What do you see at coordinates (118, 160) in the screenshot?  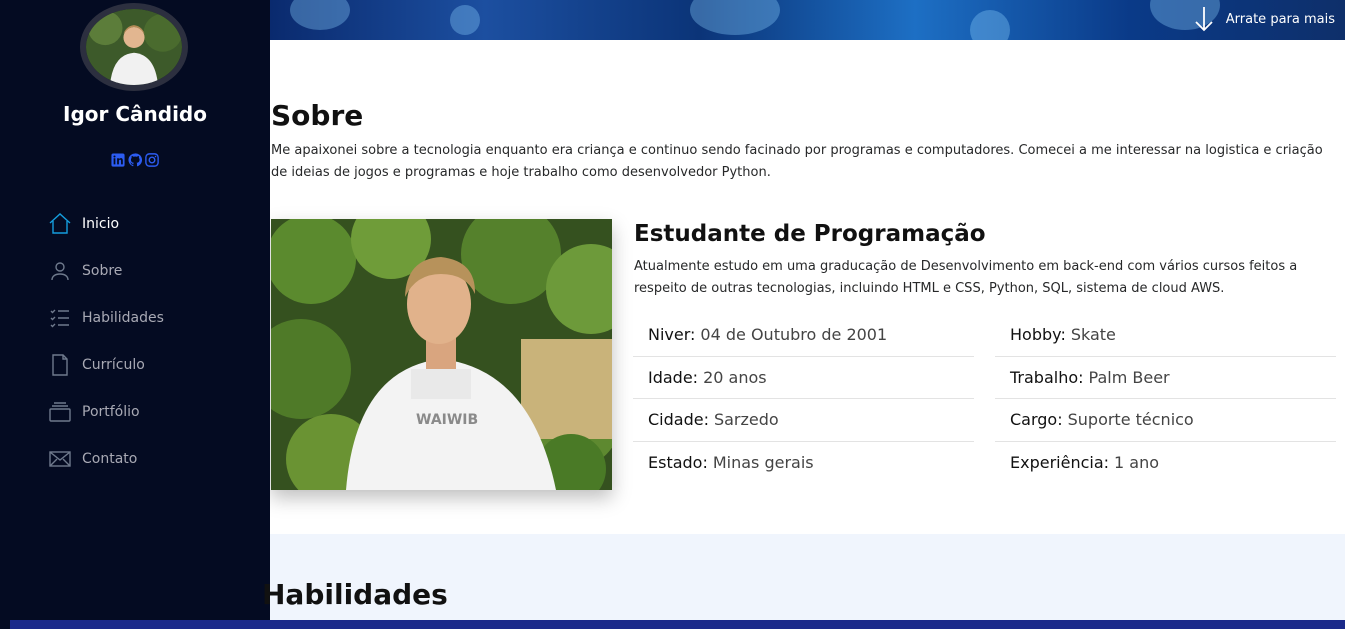 I see `linkedin-icon` at bounding box center [118, 160].